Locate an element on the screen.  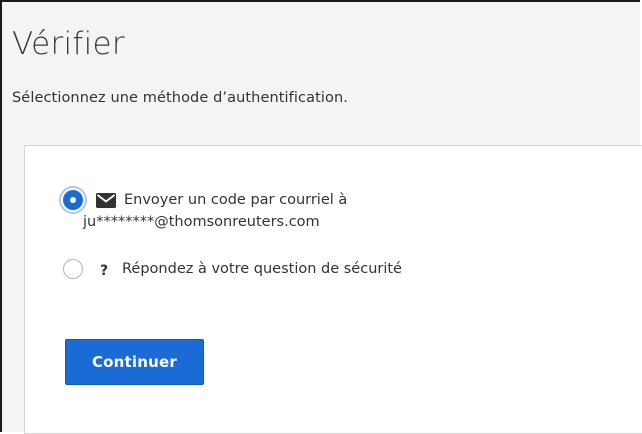
email-option-address: ju********@thomsonreuters.com is located at coordinates (201, 222).